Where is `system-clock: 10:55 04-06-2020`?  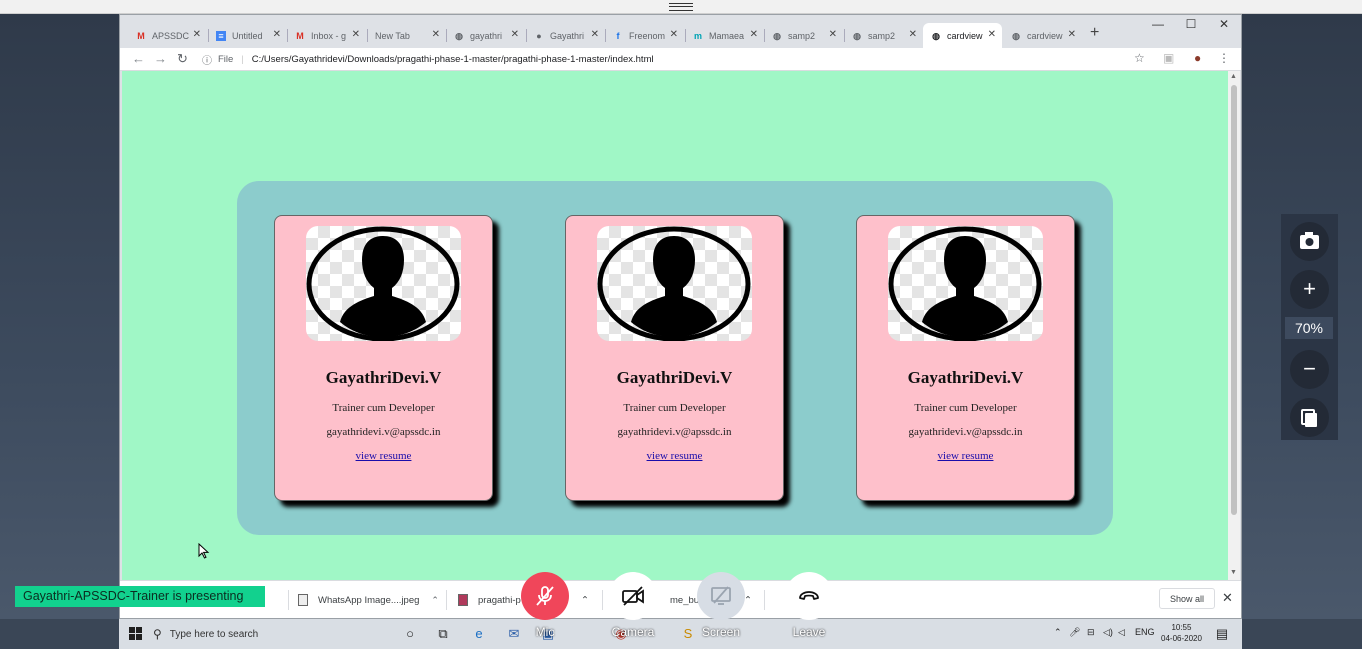
system-clock: 10:55 04-06-2020 is located at coordinates (1181, 633).